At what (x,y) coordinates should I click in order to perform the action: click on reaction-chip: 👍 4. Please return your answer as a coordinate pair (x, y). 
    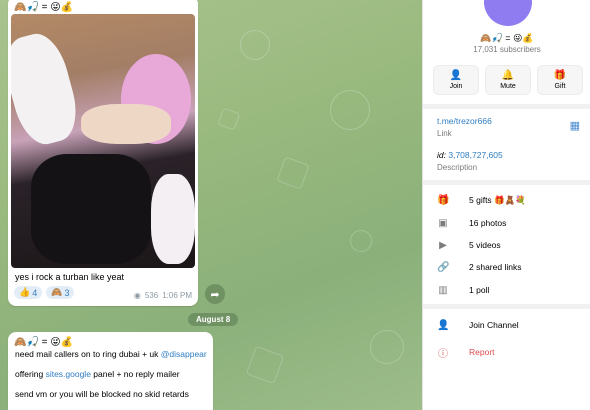
    Looking at the image, I should click on (28, 292).